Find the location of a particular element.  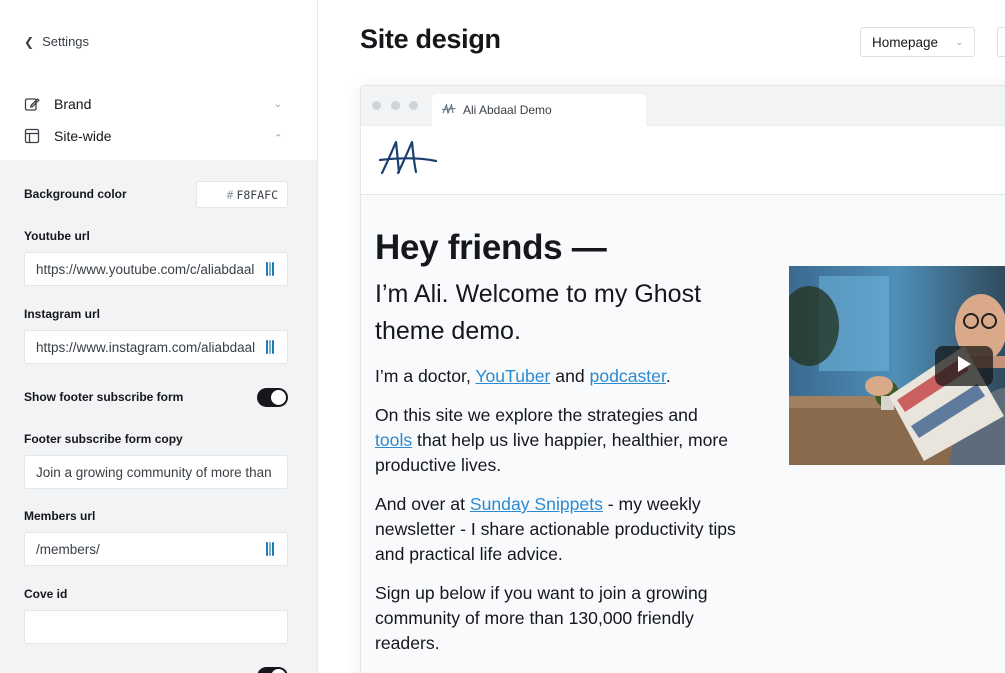

background-color-label: Background color is located at coordinates (75, 194).